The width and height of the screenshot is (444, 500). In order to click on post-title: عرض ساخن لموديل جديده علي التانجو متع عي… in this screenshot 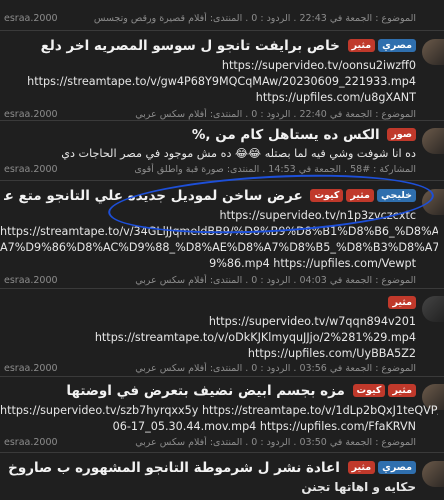, I will do `click(153, 196)`.